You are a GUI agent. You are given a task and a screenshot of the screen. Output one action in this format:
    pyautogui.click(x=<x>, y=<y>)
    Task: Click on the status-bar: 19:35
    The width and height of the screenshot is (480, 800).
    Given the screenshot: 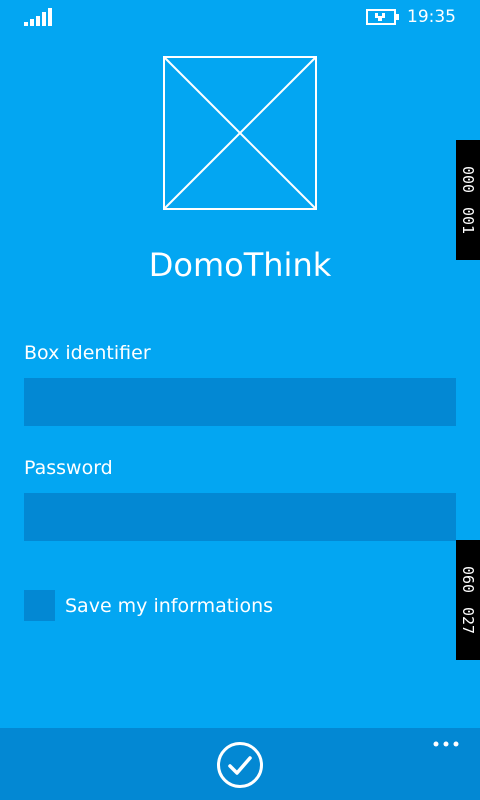 What is the action you would take?
    pyautogui.click(x=240, y=17)
    